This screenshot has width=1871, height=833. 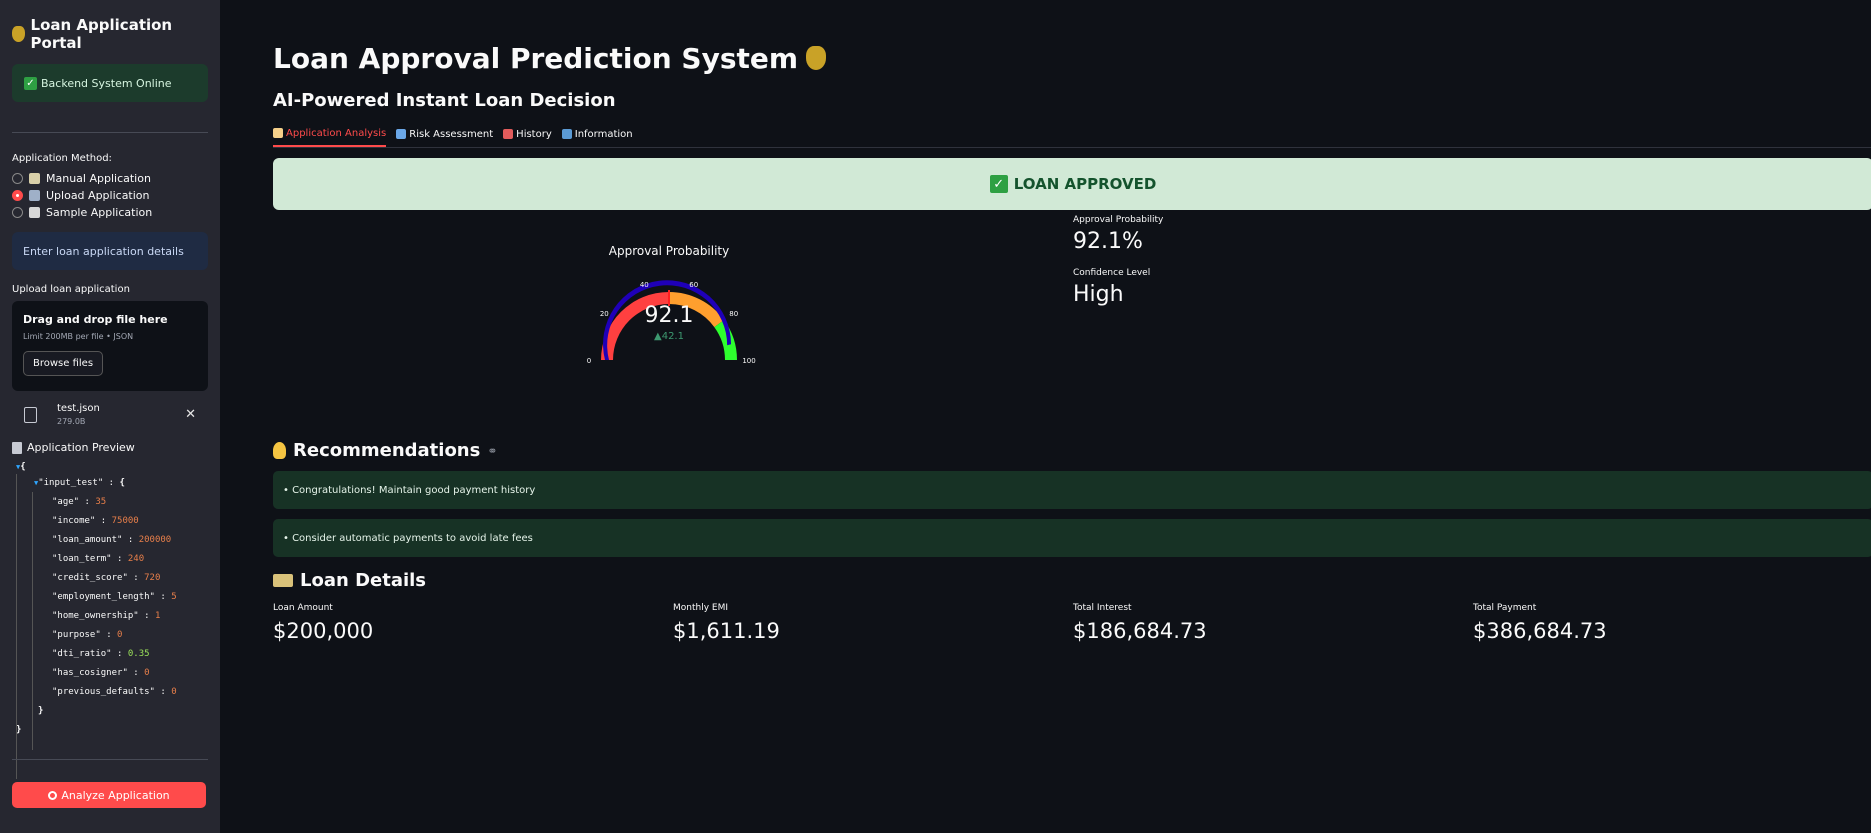 What do you see at coordinates (536, 58) in the screenshot?
I see `page-title-text: Loan Approval Prediction System` at bounding box center [536, 58].